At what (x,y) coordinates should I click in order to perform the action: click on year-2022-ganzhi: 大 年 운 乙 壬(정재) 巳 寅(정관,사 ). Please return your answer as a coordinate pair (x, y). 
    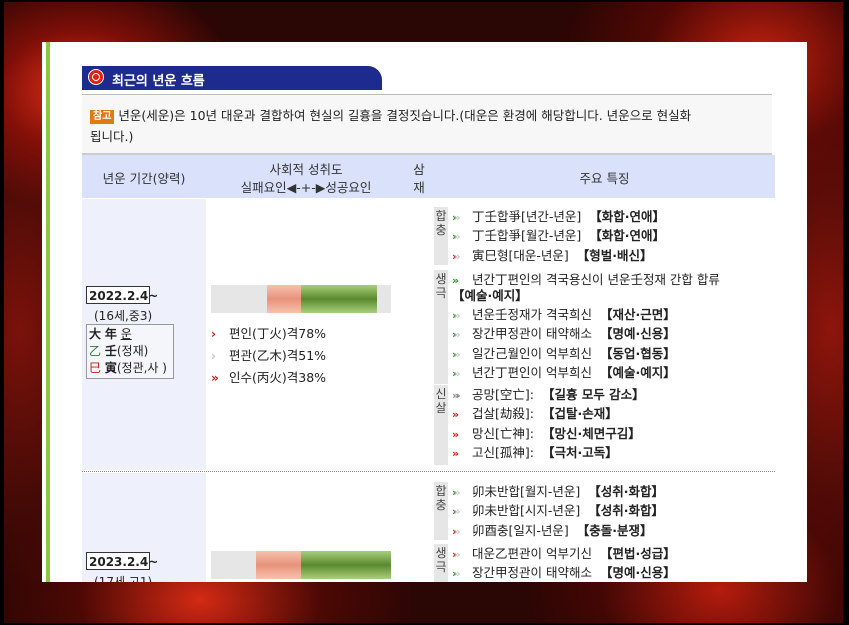
    Looking at the image, I should click on (130, 351).